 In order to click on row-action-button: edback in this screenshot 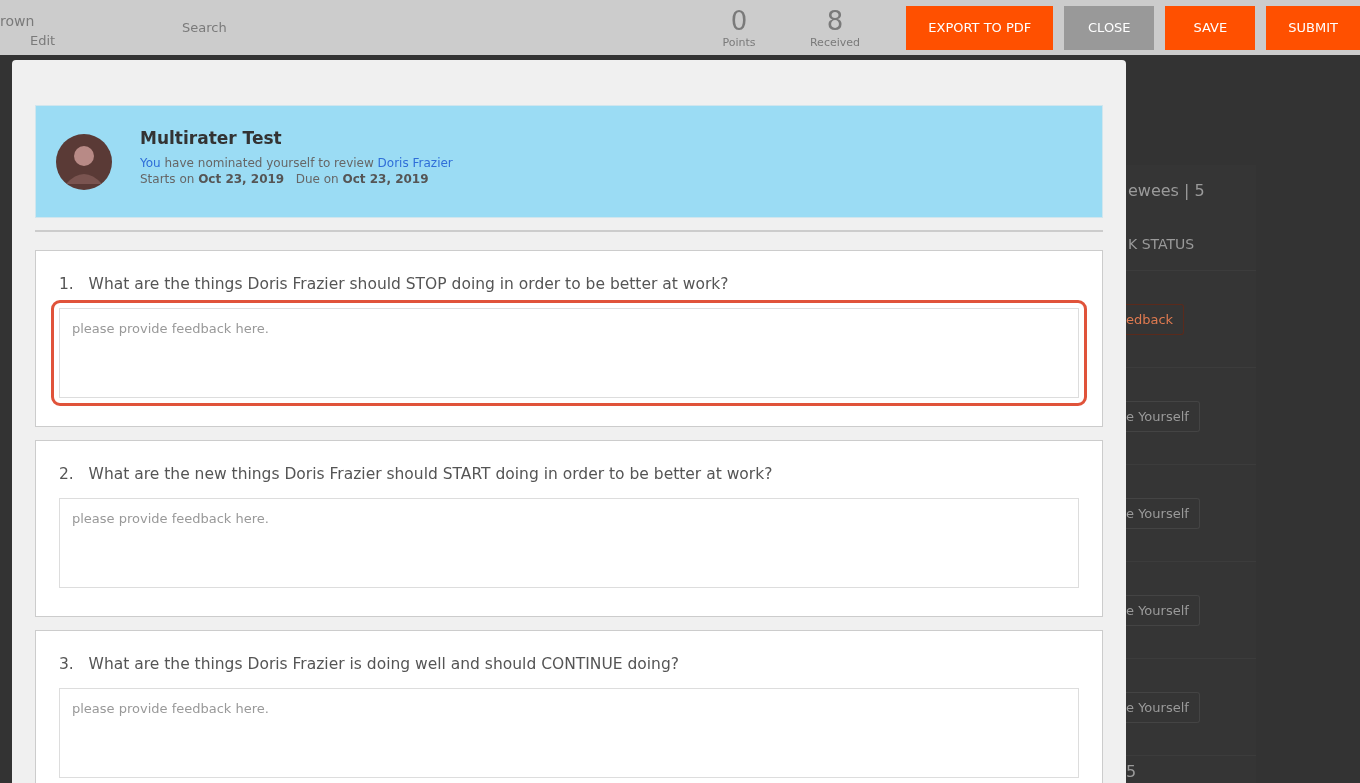, I will do `click(1155, 319)`.